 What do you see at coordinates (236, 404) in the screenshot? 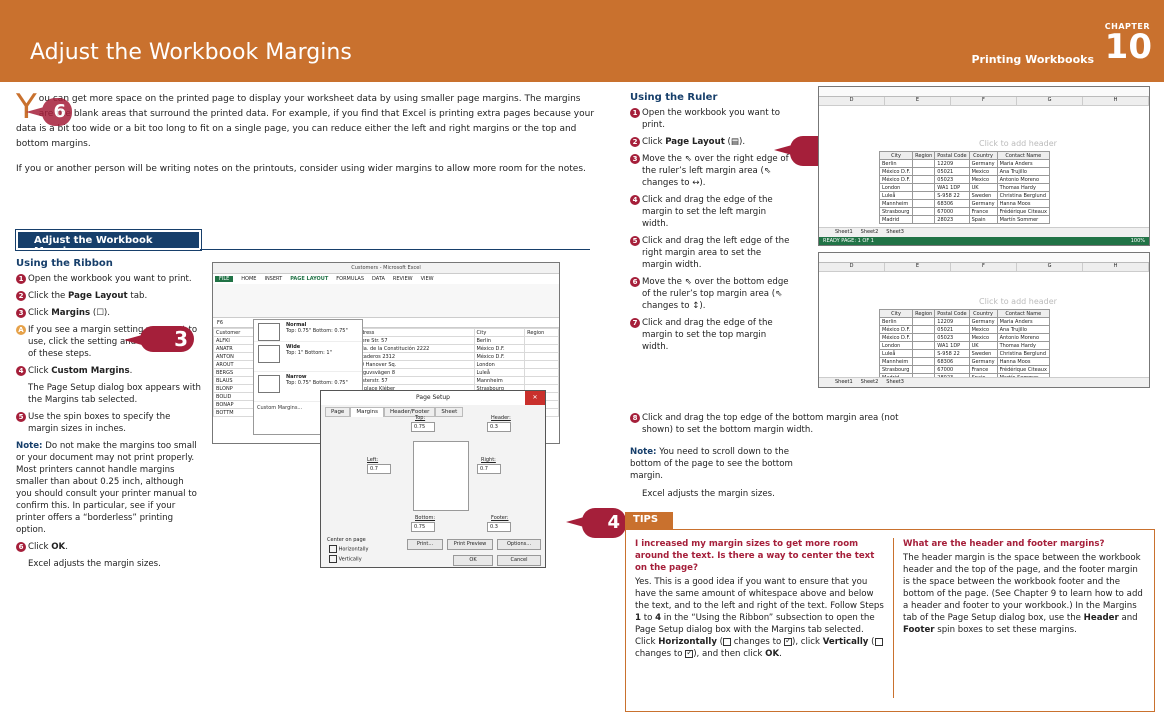
I see `table-cell: BONAP` at bounding box center [236, 404].